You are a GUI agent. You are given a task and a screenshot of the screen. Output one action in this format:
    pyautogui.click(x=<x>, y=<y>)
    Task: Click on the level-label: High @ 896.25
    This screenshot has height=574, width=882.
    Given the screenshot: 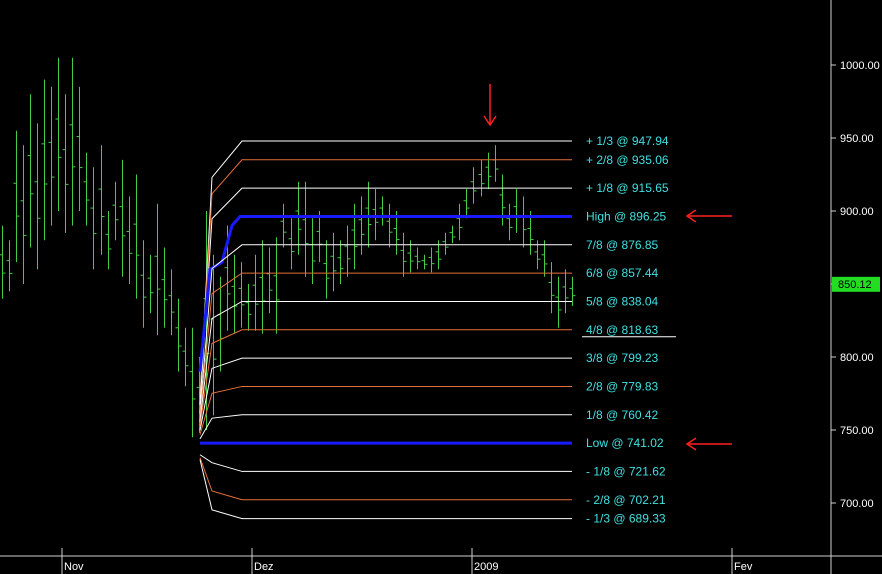 What is the action you would take?
    pyautogui.click(x=626, y=216)
    